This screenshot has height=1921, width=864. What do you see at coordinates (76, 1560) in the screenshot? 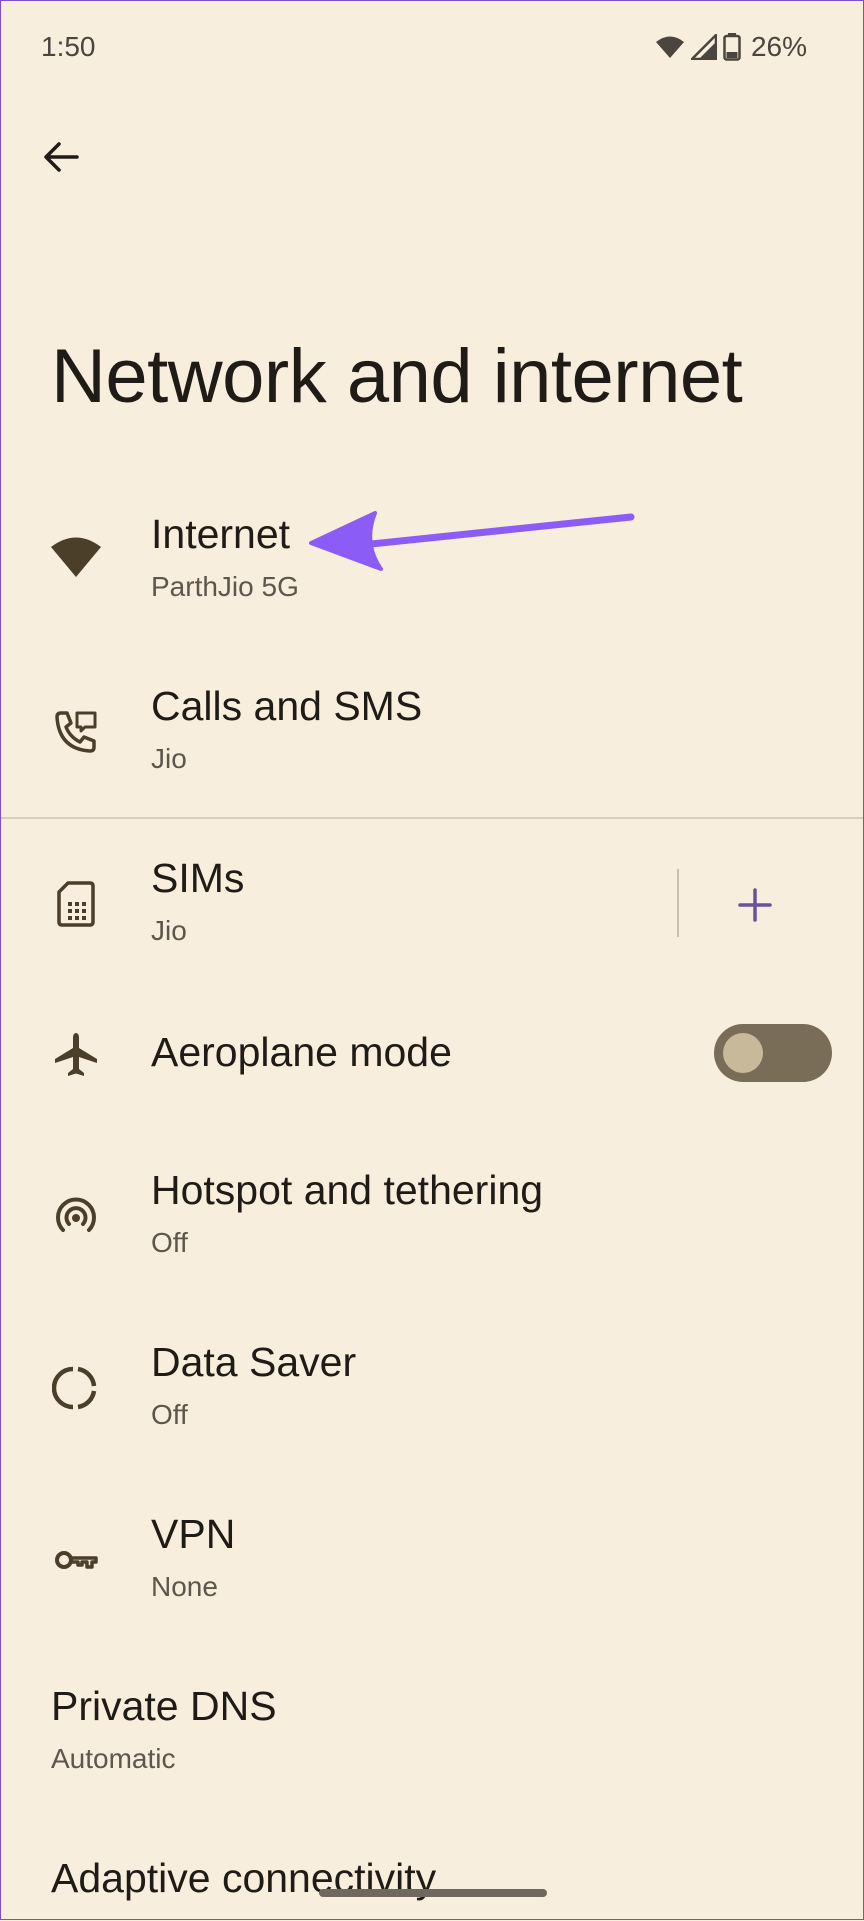
I see `vpn-key-icon` at bounding box center [76, 1560].